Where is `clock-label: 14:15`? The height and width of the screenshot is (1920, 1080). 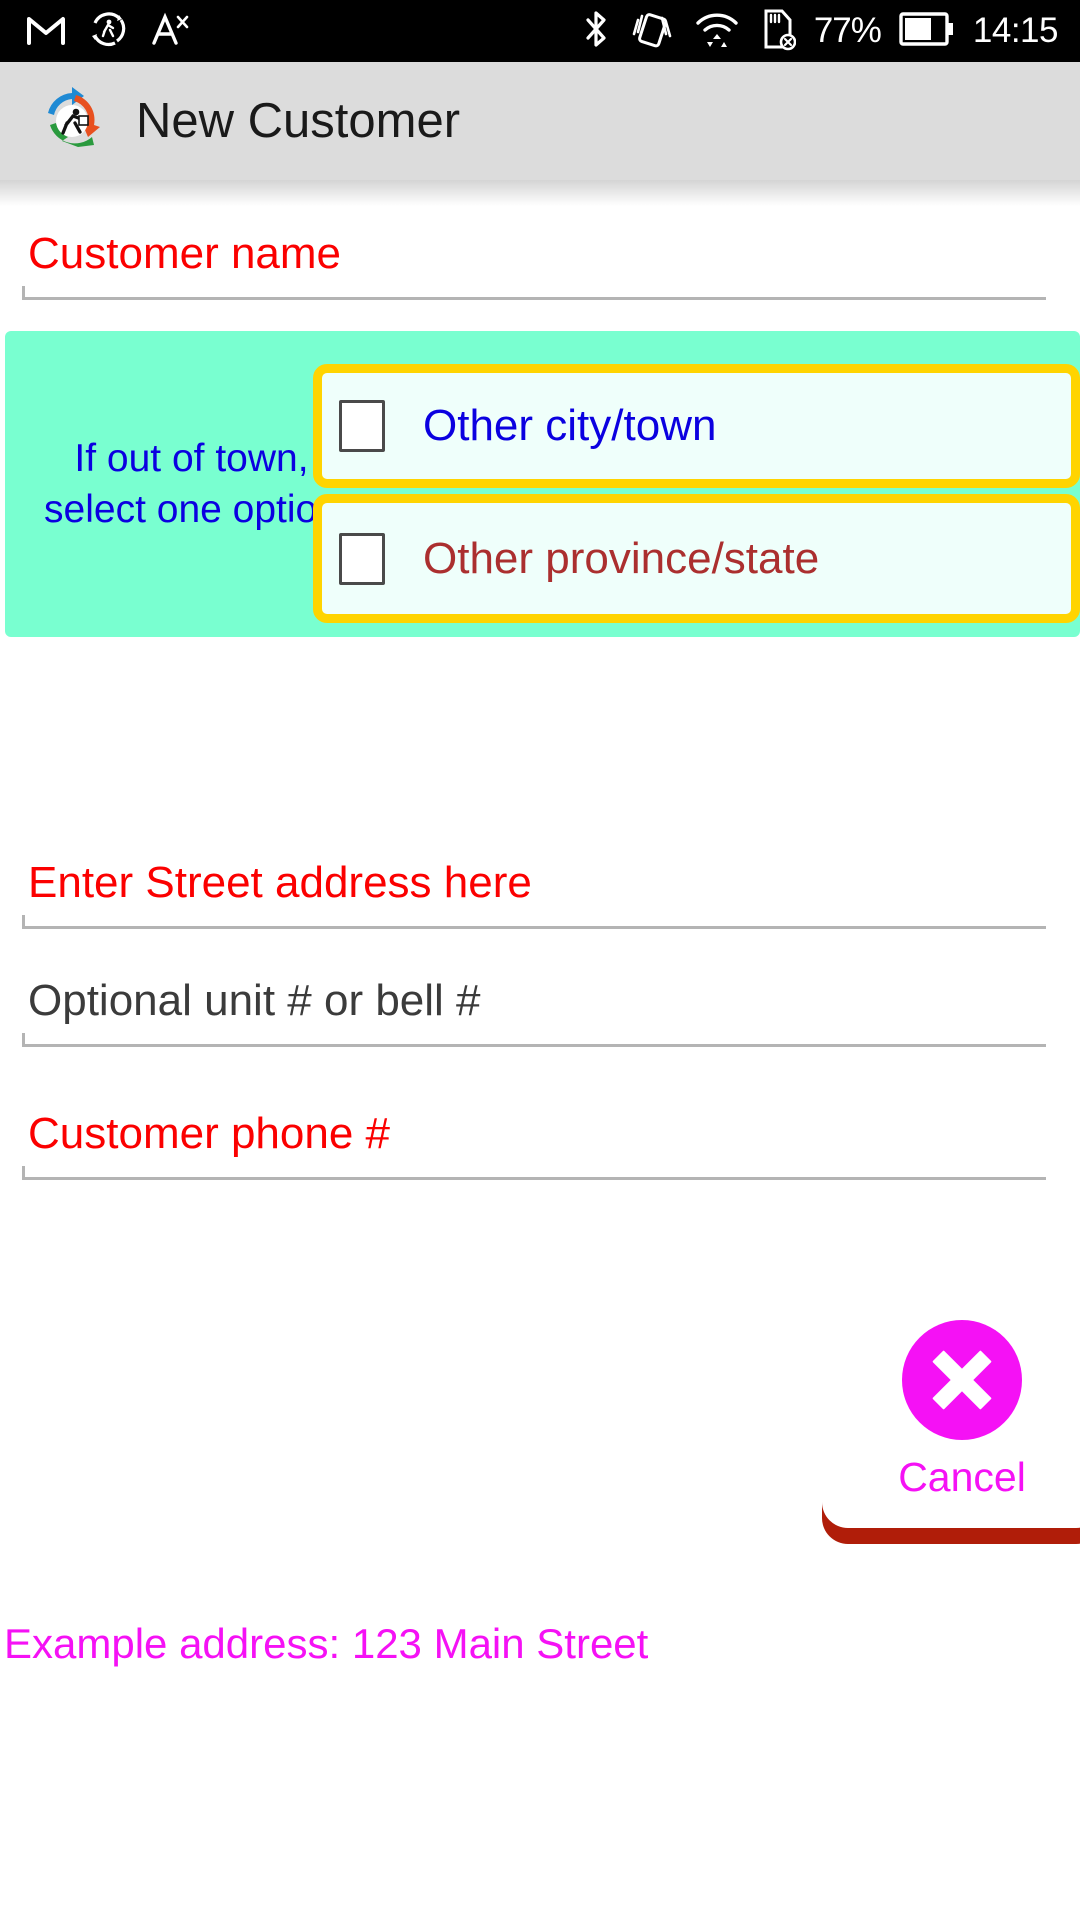 clock-label: 14:15 is located at coordinates (1015, 30).